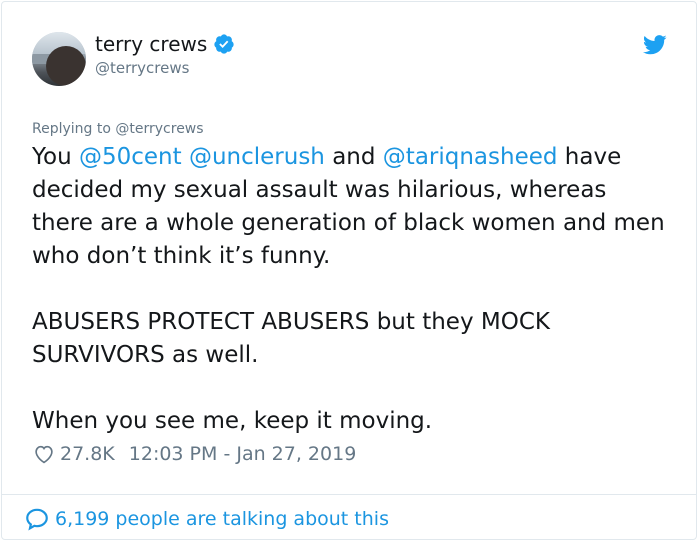 This screenshot has height=543, width=700. Describe the element at coordinates (151, 44) in the screenshot. I see `author-display-name: terry crews` at that location.